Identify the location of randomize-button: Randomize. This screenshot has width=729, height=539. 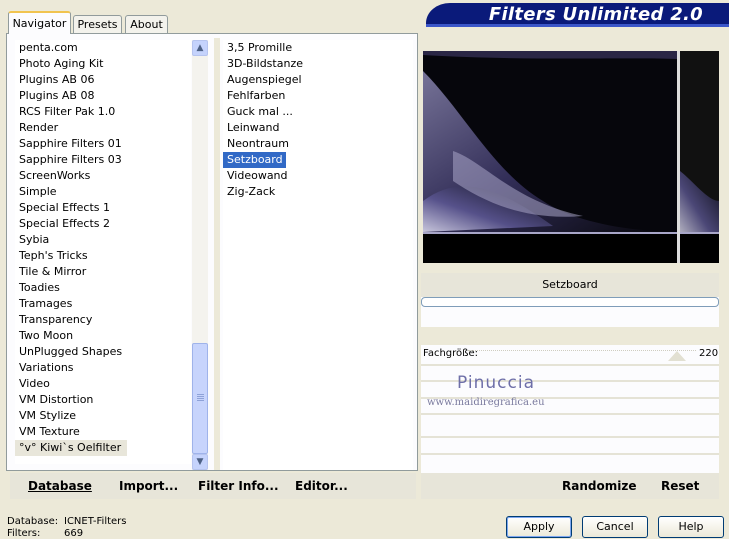
(599, 486).